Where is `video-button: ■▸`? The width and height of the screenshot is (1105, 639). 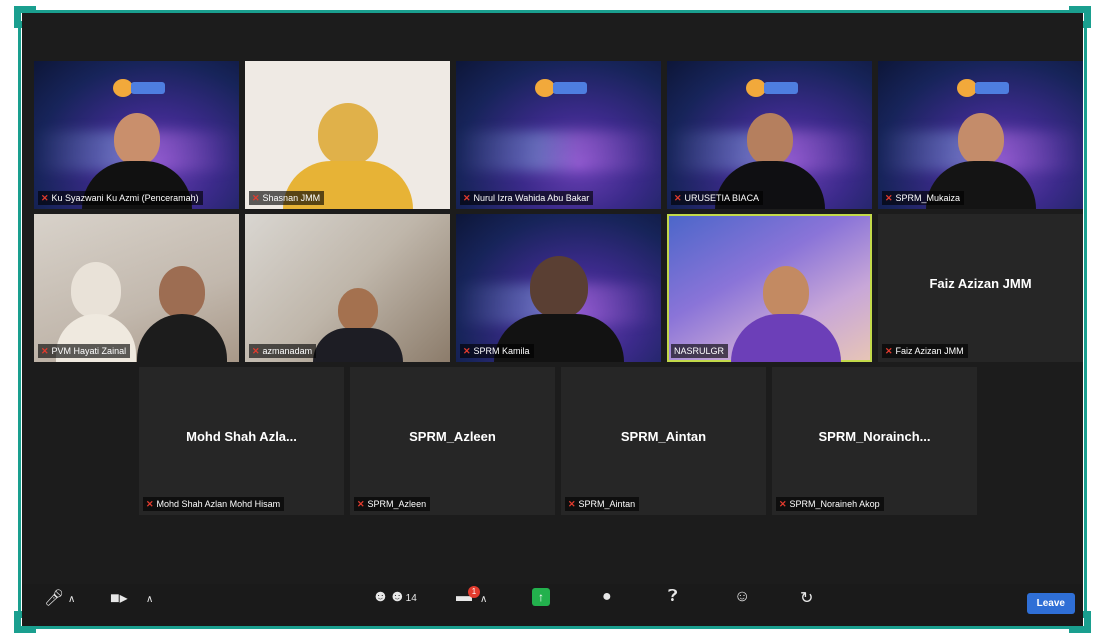
video-button: ■▸ is located at coordinates (119, 598).